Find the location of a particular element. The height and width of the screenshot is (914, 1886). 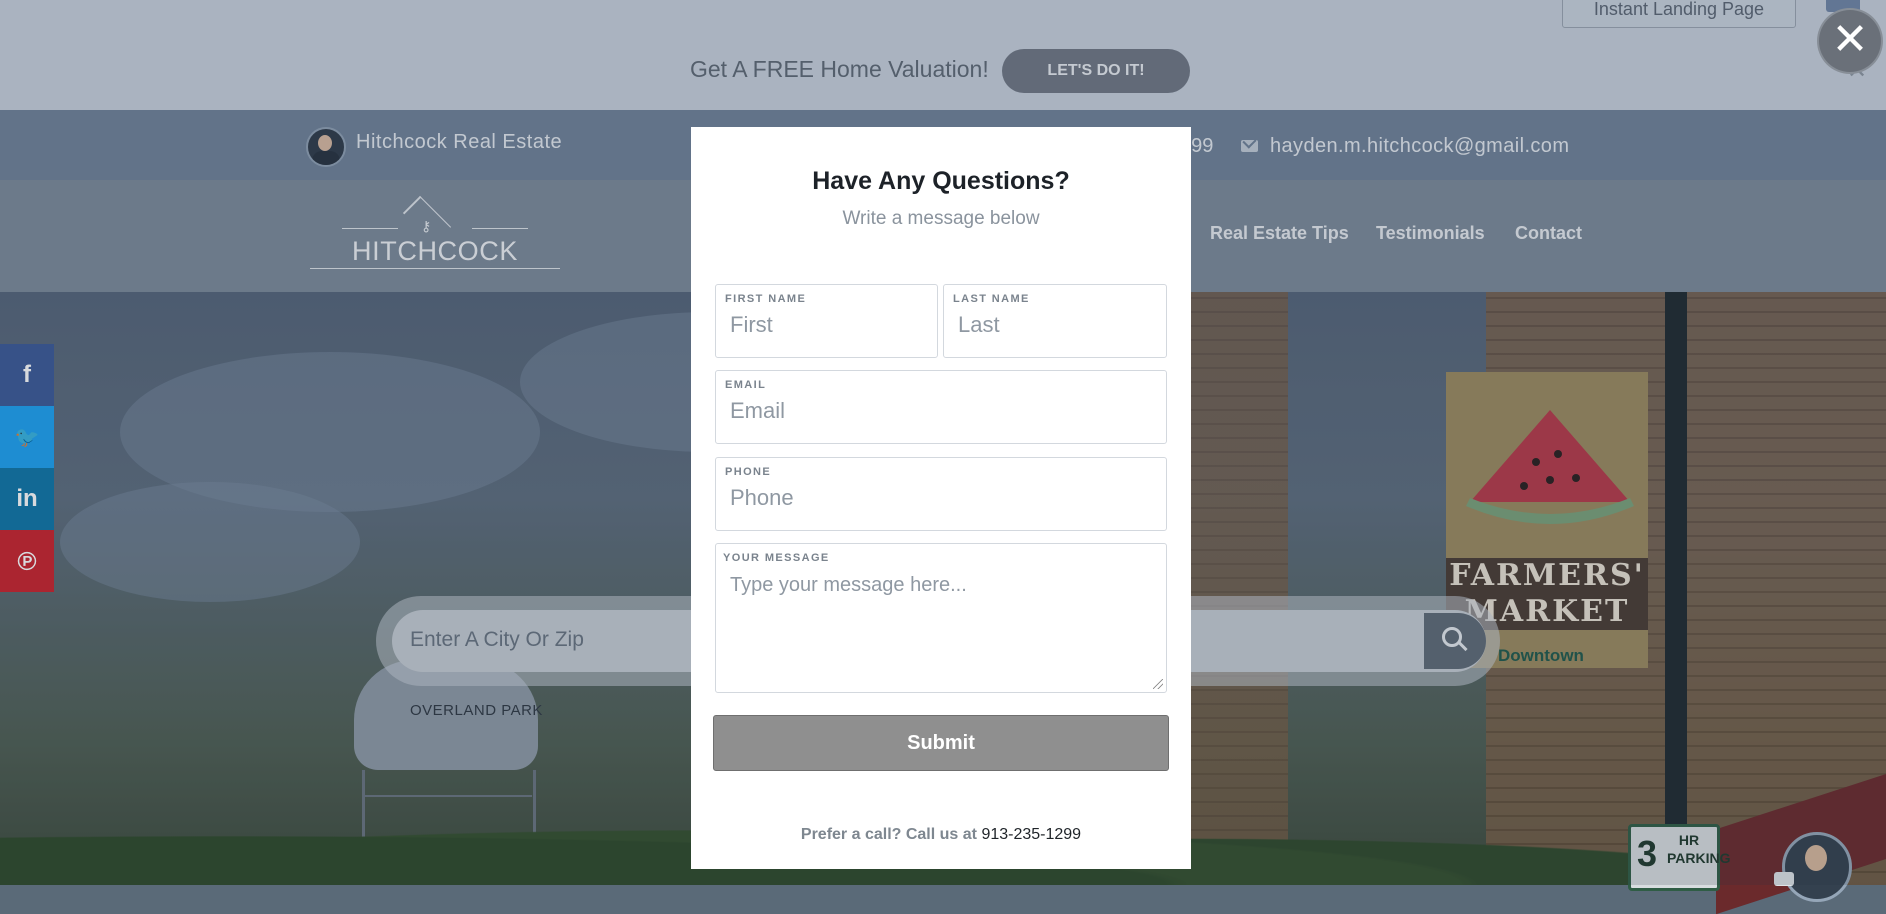

submit-button: Submit is located at coordinates (941, 743).